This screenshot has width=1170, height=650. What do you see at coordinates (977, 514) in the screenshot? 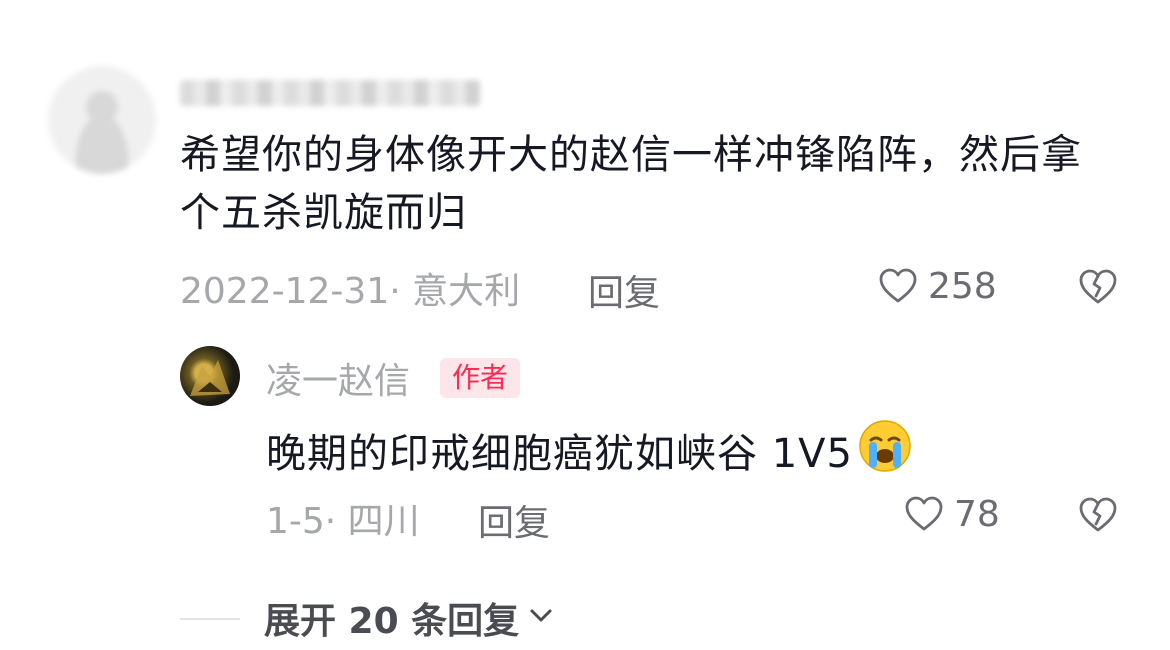
I see `reply-like-count: 78` at bounding box center [977, 514].